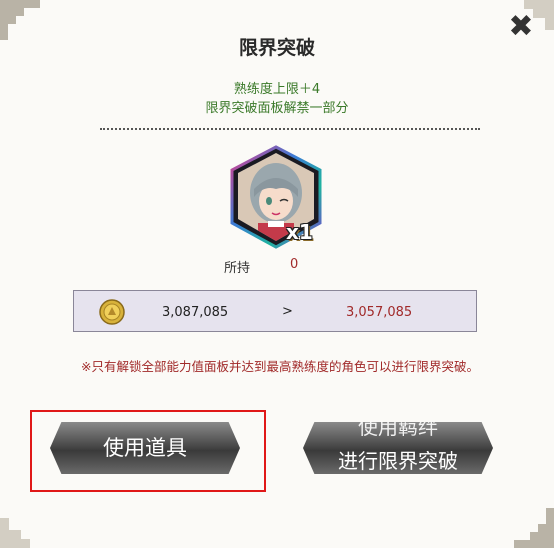 The height and width of the screenshot is (548, 554). What do you see at coordinates (534, 528) in the screenshot?
I see `corner-ornament-bottom-right` at bounding box center [534, 528].